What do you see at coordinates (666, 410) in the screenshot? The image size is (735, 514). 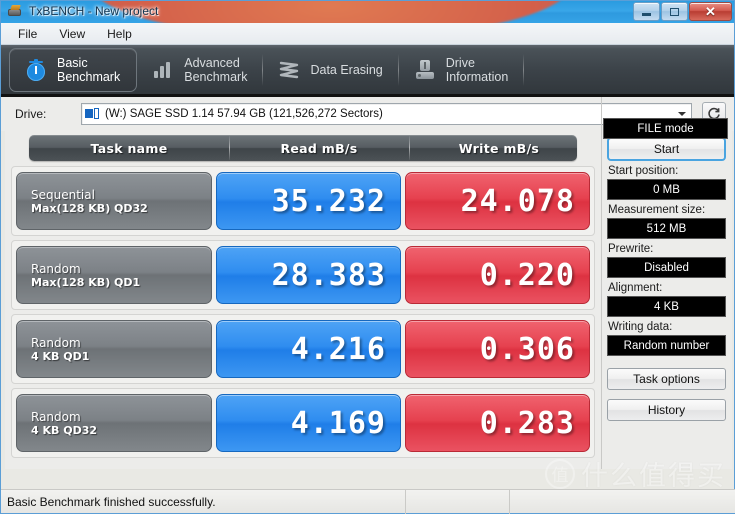 I see `history-button: History` at bounding box center [666, 410].